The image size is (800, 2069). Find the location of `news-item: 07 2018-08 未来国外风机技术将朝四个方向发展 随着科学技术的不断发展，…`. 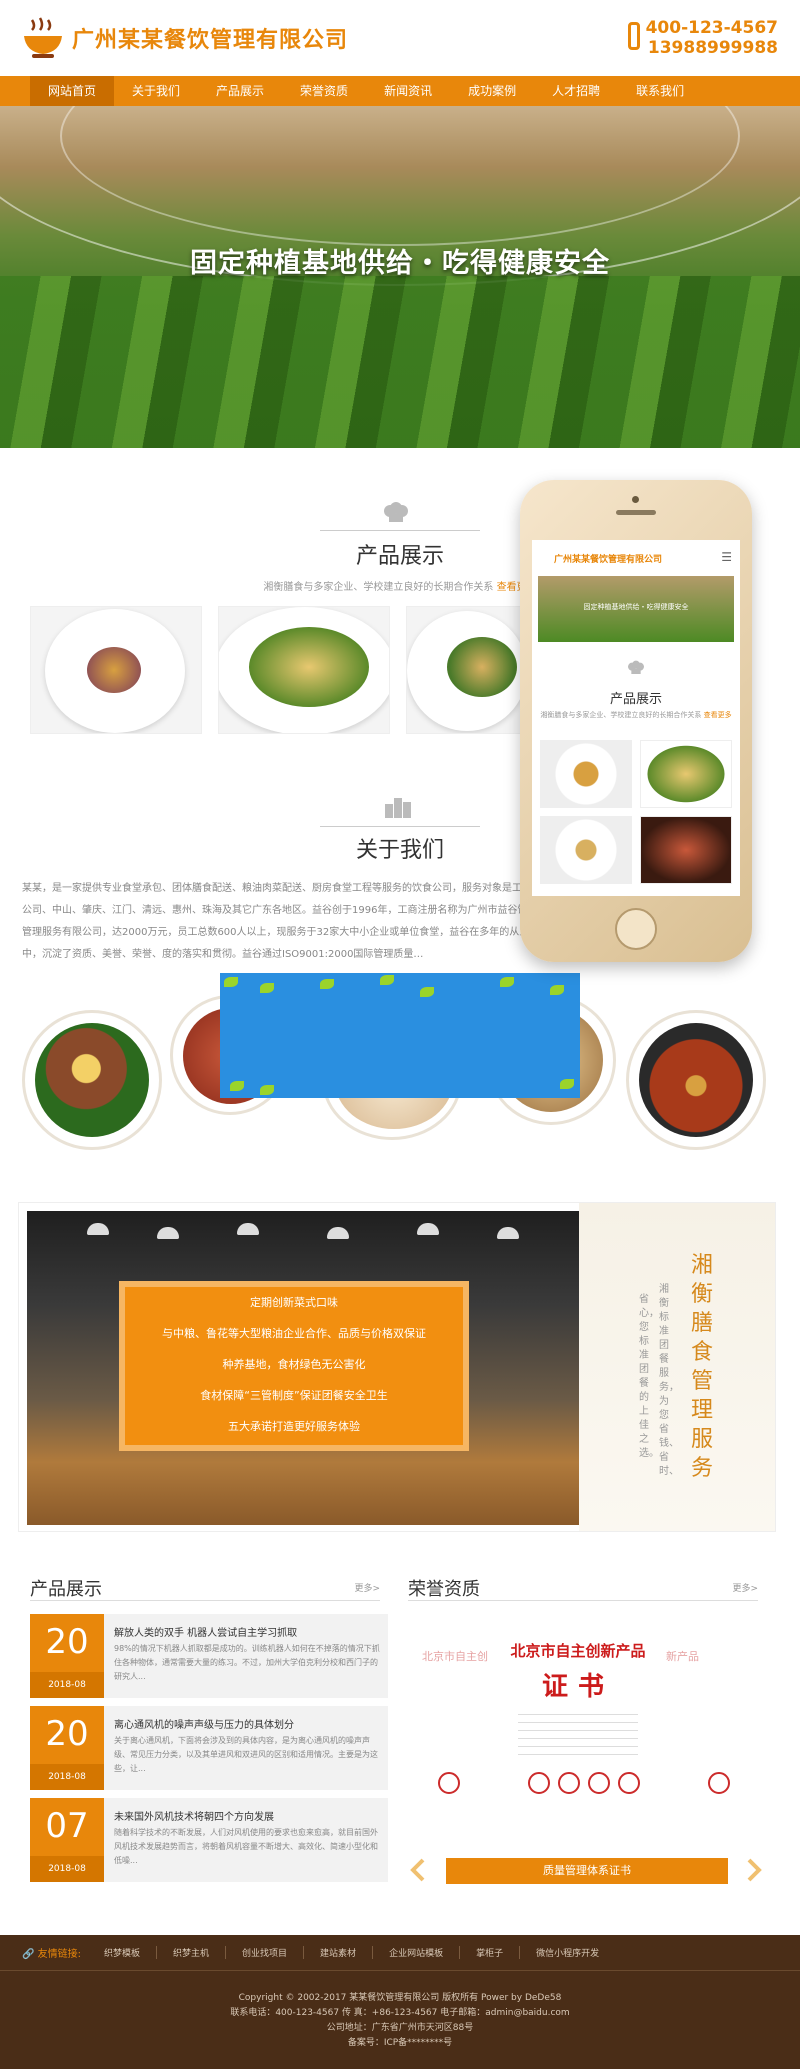

news-item: 07 2018-08 未来国外风机技术将朝四个方向发展 随着科学技术的不断发展，… is located at coordinates (209, 1840).